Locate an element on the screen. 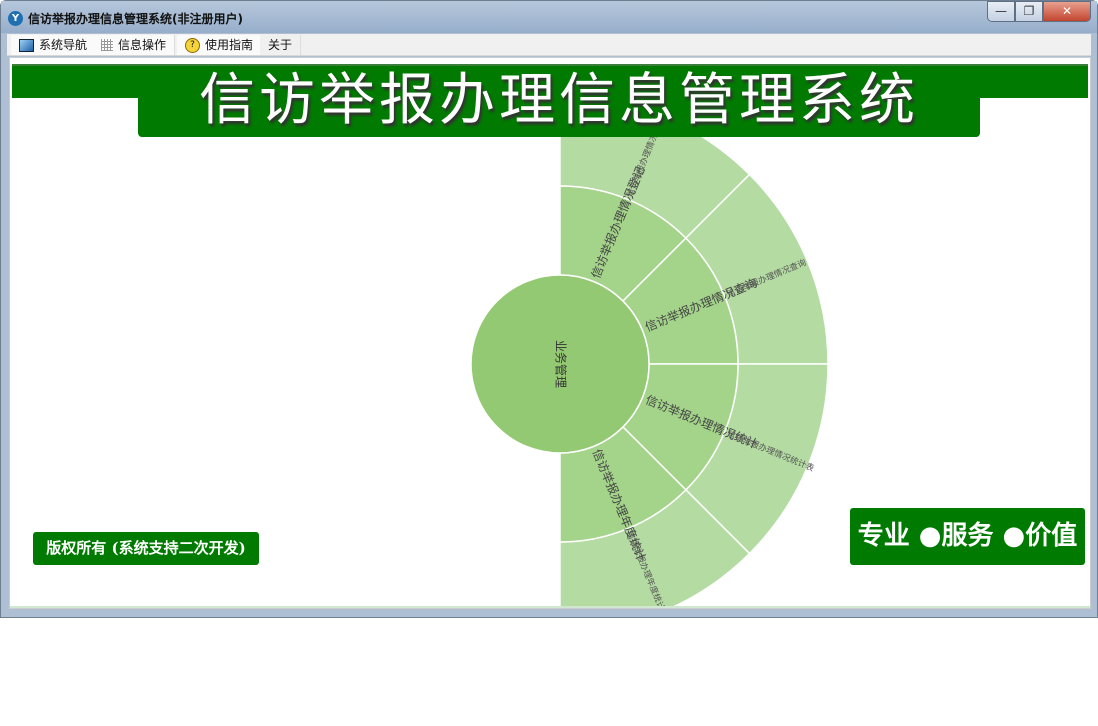 This screenshot has width=1098, height=726. restore-button: ❐ is located at coordinates (1029, 11).